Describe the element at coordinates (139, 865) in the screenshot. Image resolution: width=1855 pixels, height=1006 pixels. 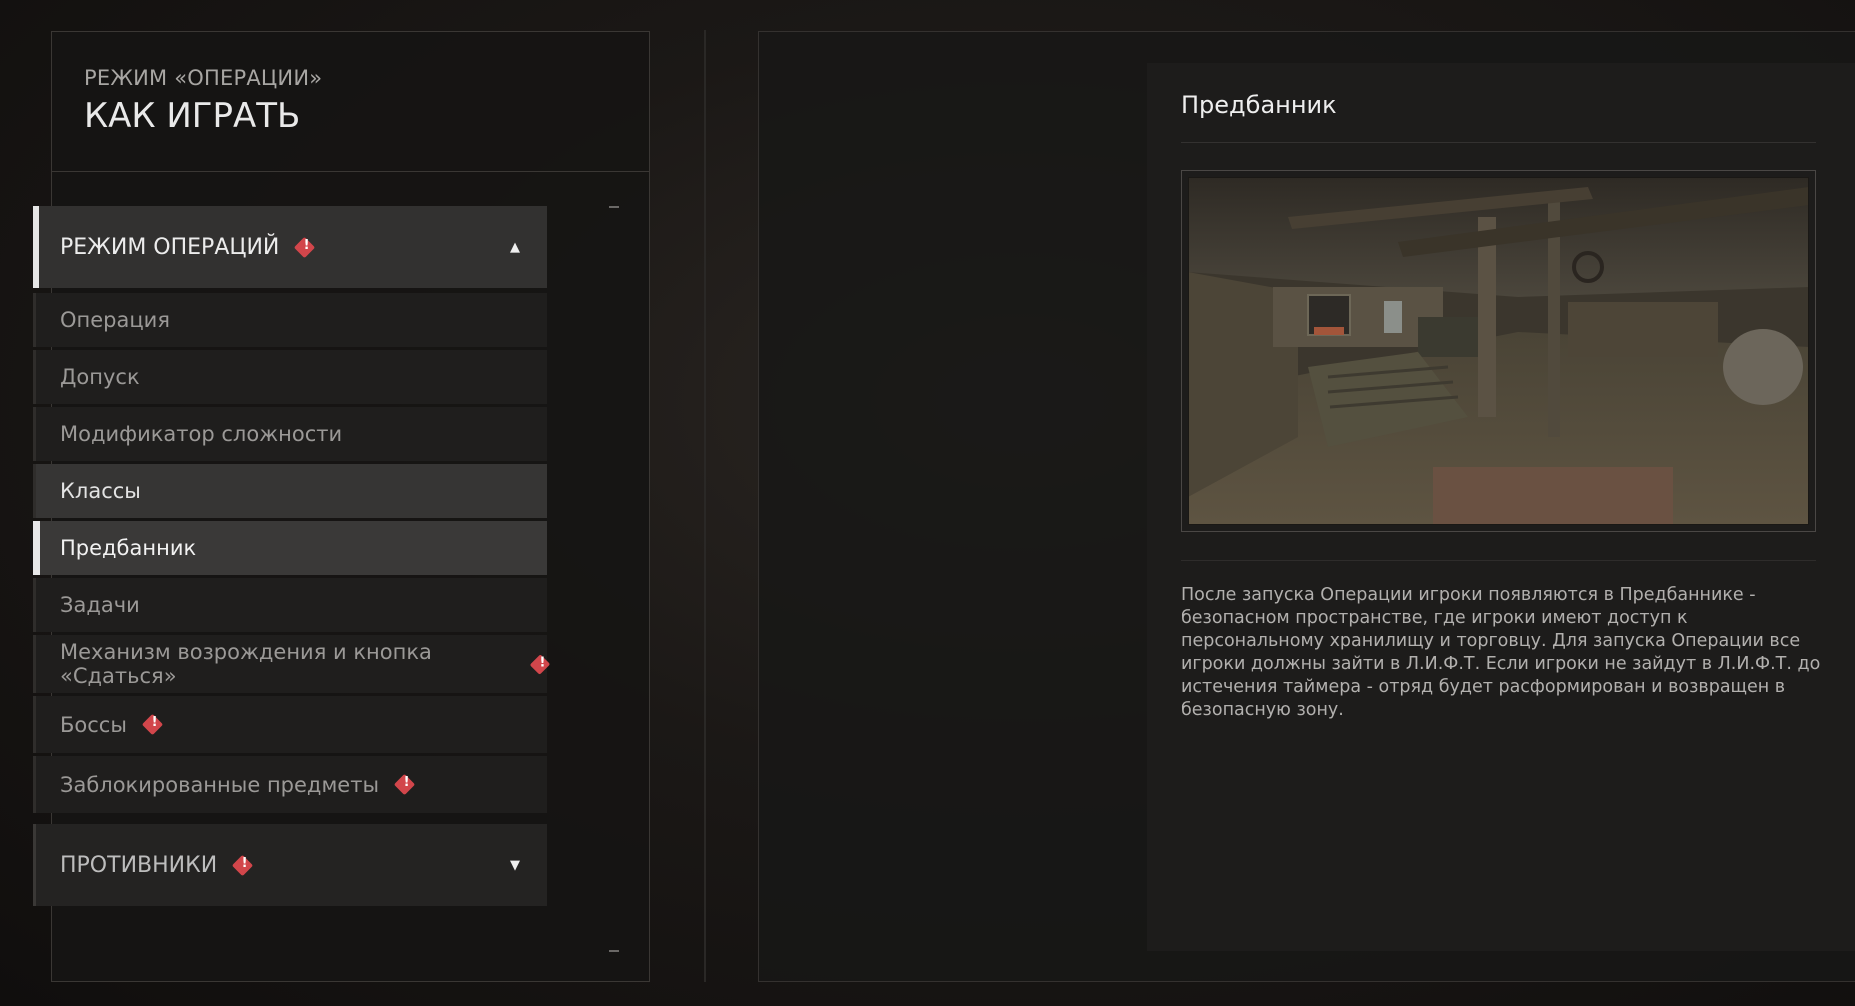
I see `accordion-label: ПРОТИВНИКИ` at that location.